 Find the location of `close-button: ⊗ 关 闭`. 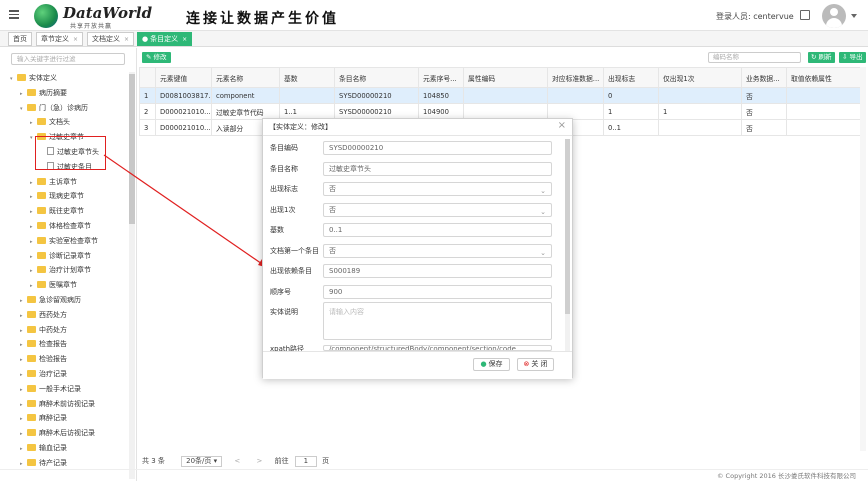

close-button: ⊗ 关 闭 is located at coordinates (535, 364).